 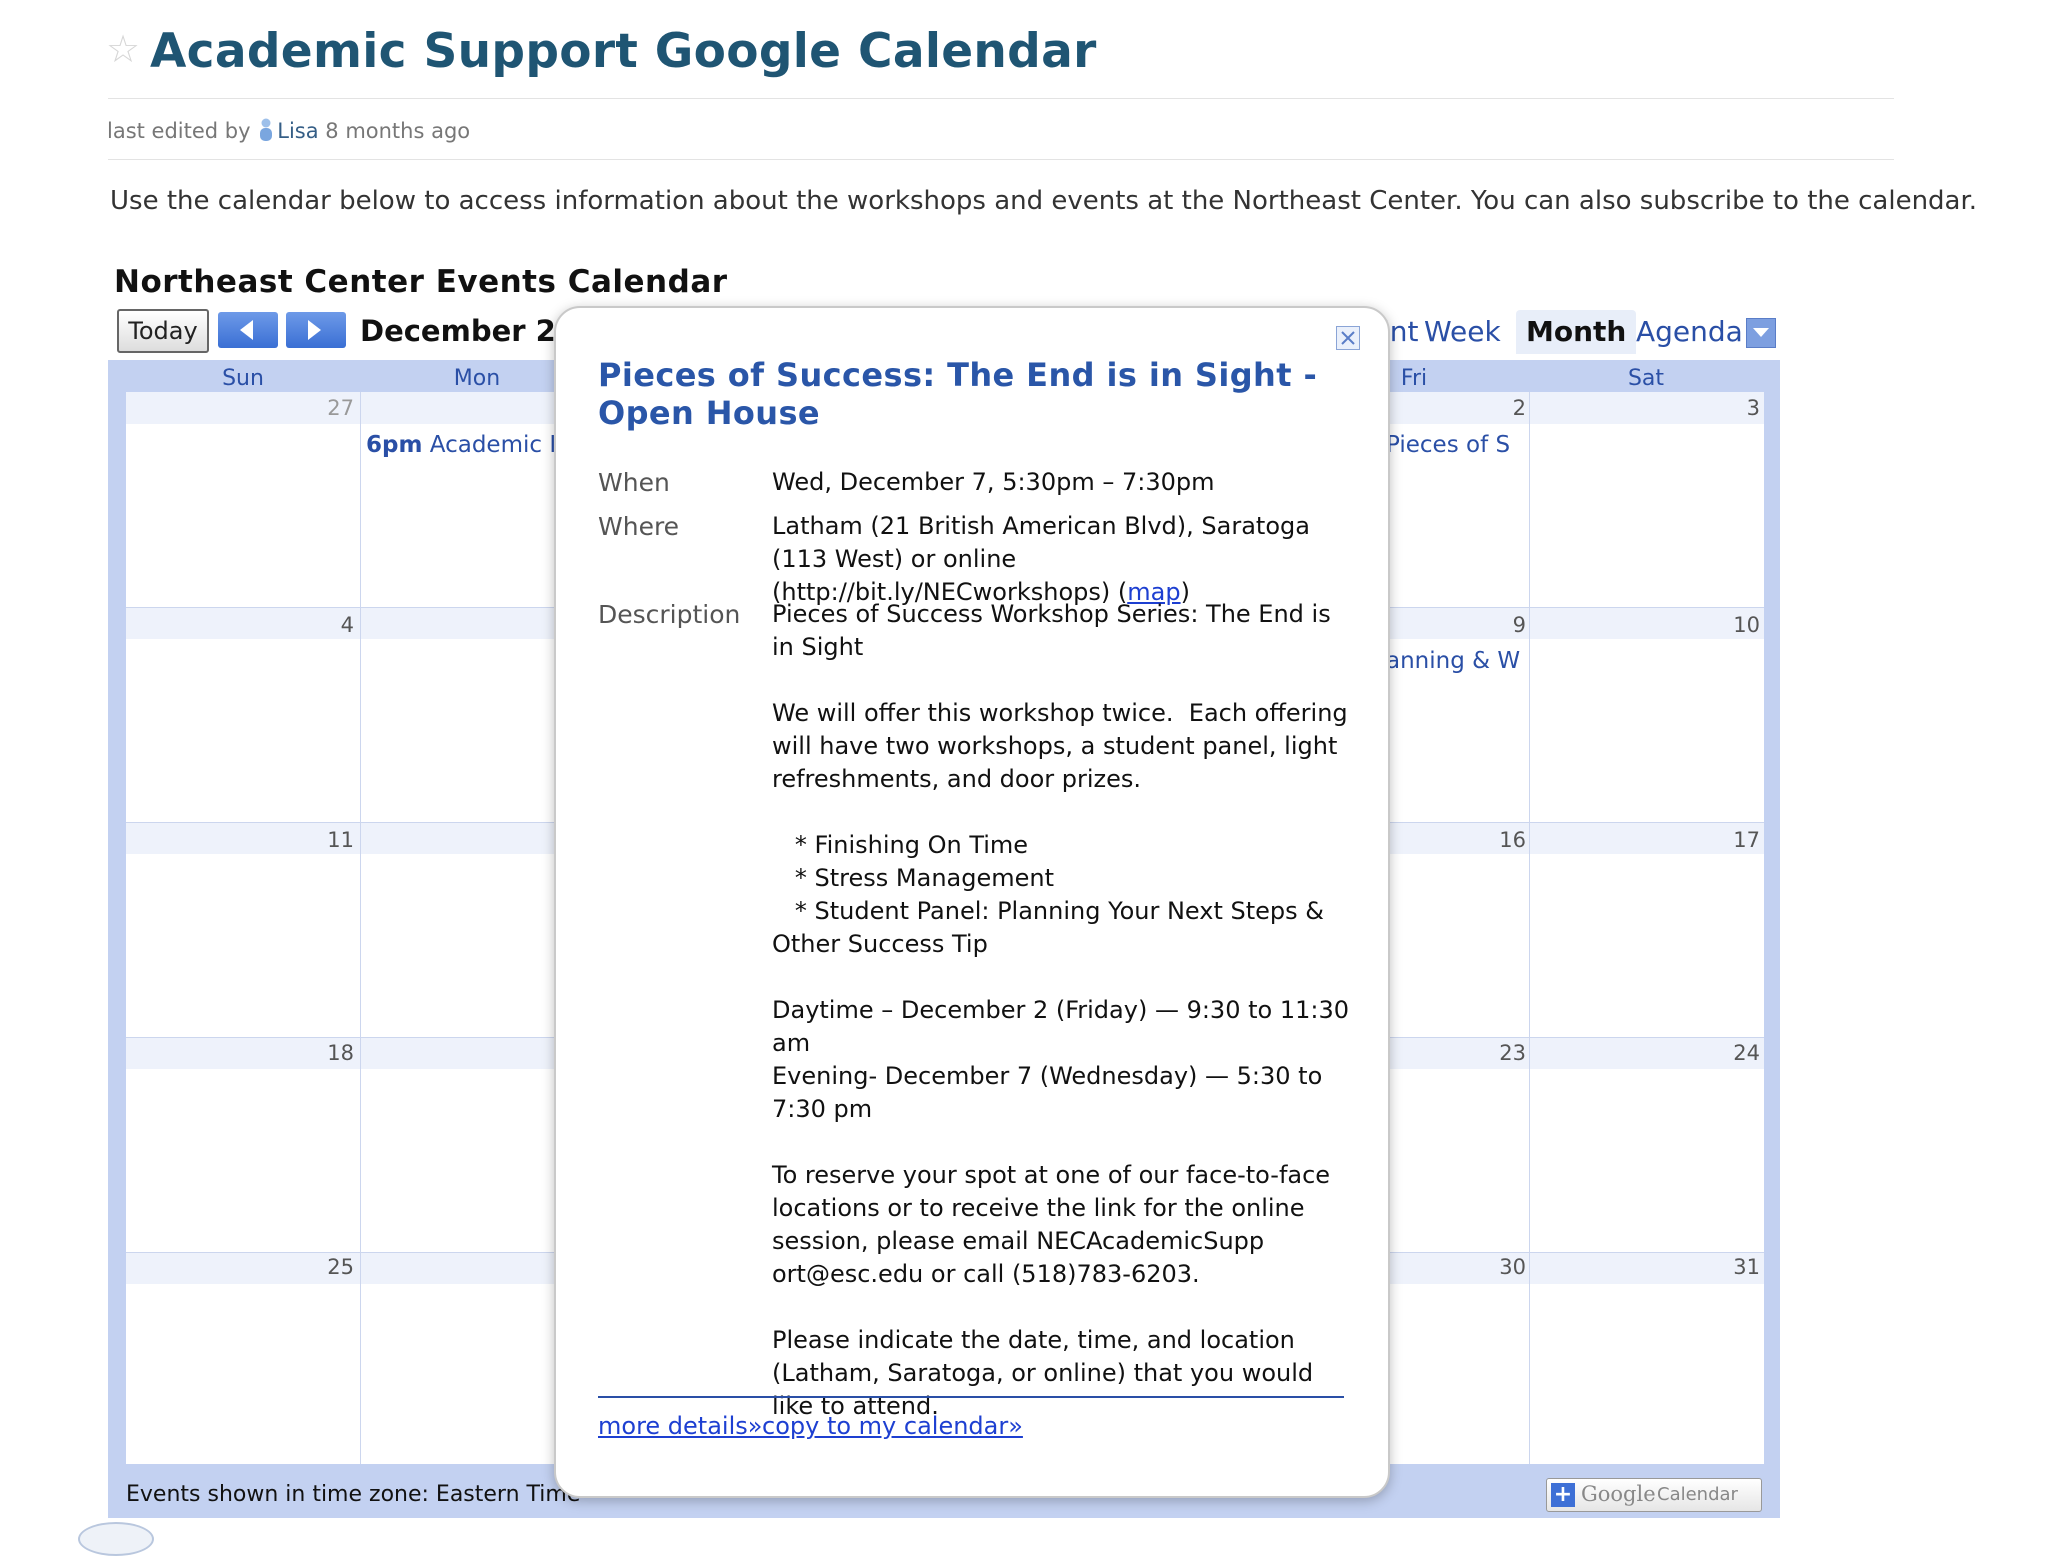 I want to click on day-cell-date: 27, so click(x=334, y=408).